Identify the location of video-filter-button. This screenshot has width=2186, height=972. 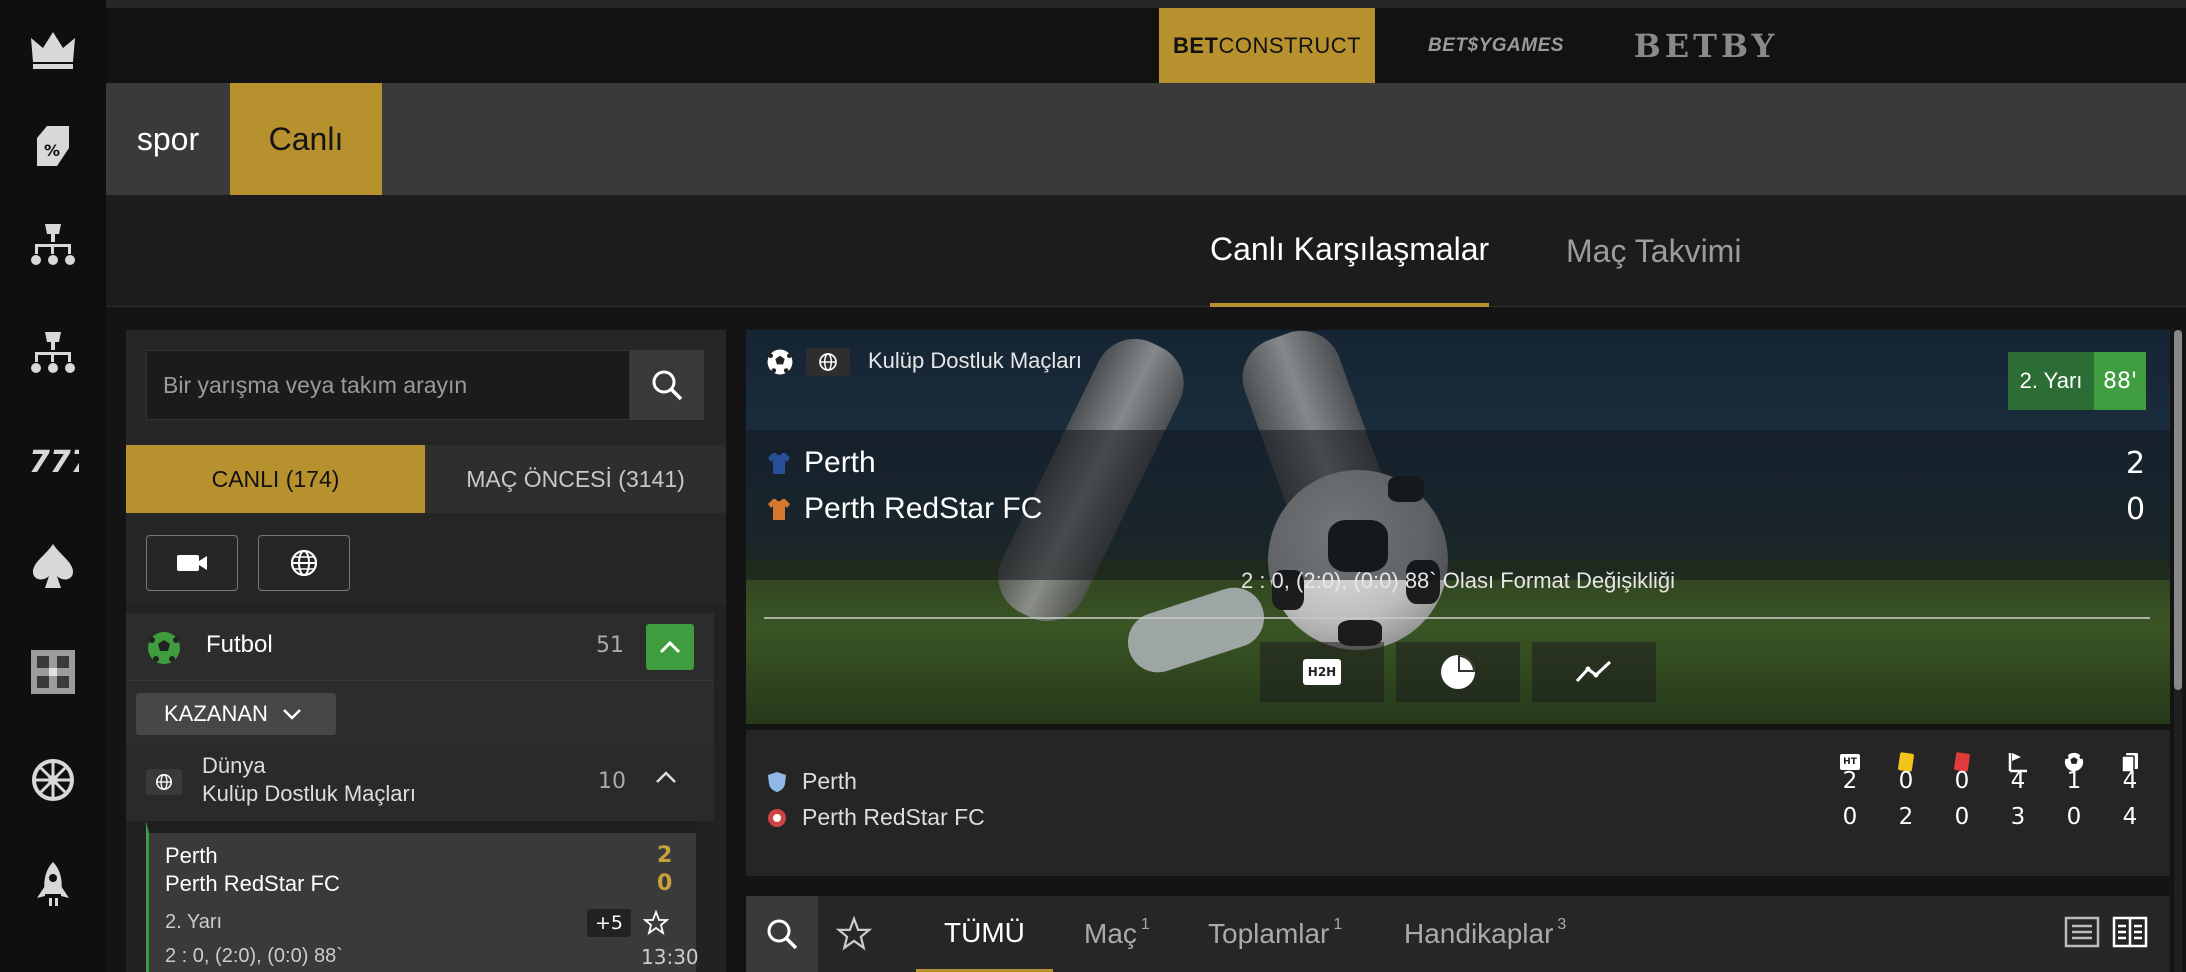
(192, 563).